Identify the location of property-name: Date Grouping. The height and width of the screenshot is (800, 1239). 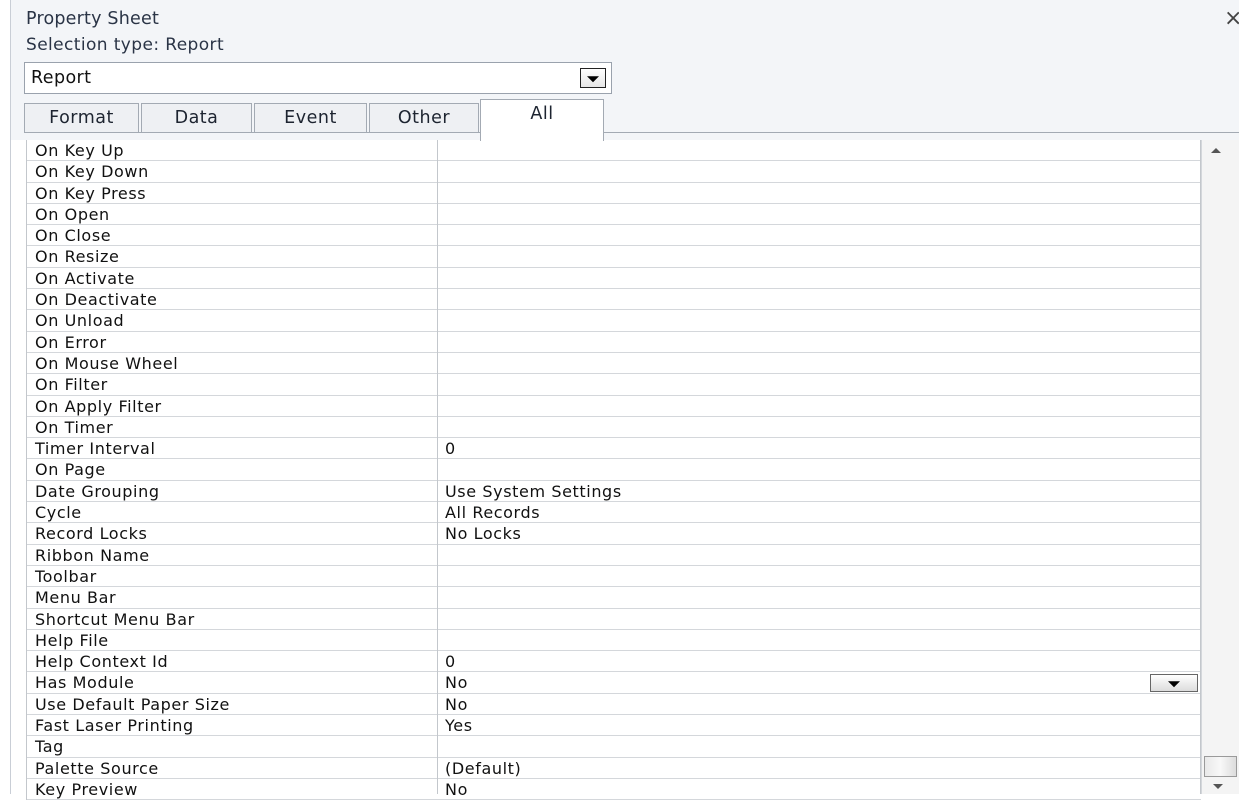
(97, 491).